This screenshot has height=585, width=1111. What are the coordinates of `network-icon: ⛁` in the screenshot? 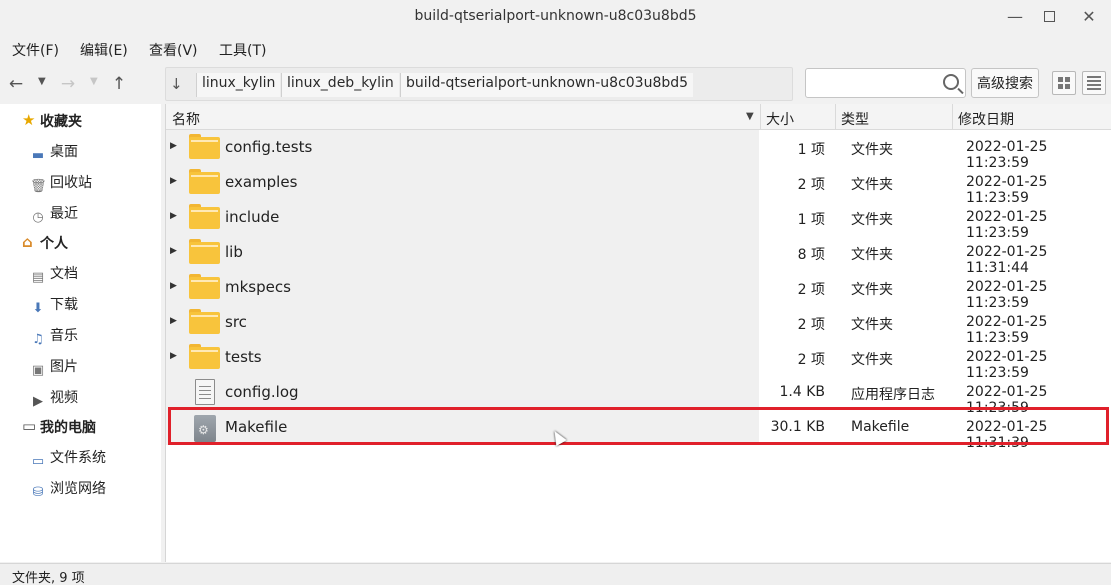 It's located at (38, 492).